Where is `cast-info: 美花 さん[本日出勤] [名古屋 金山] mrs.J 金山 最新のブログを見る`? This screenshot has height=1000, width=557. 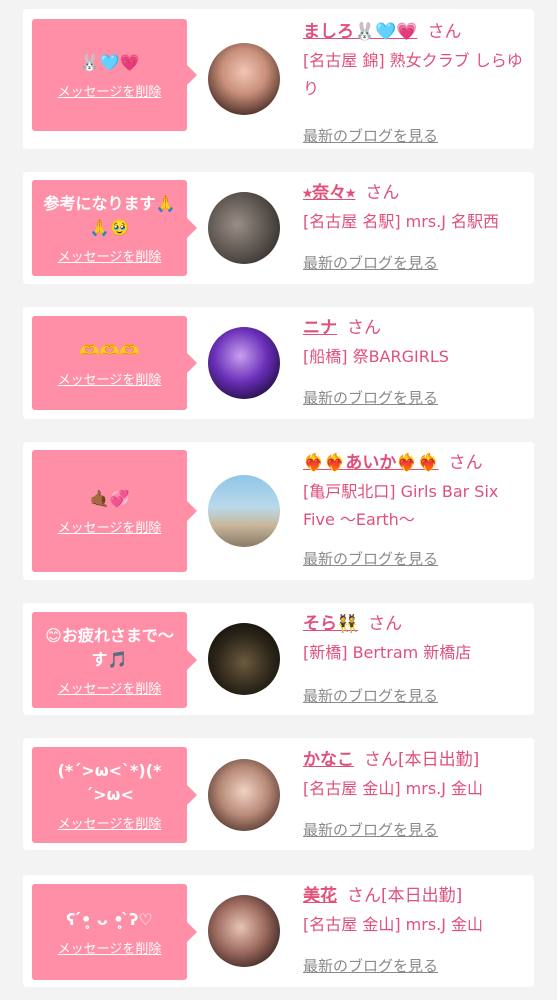
cast-info: 美花 さん[本日出勤] [名古屋 金山] mrs.J 金山 最新のブログを見る is located at coordinates (414, 929).